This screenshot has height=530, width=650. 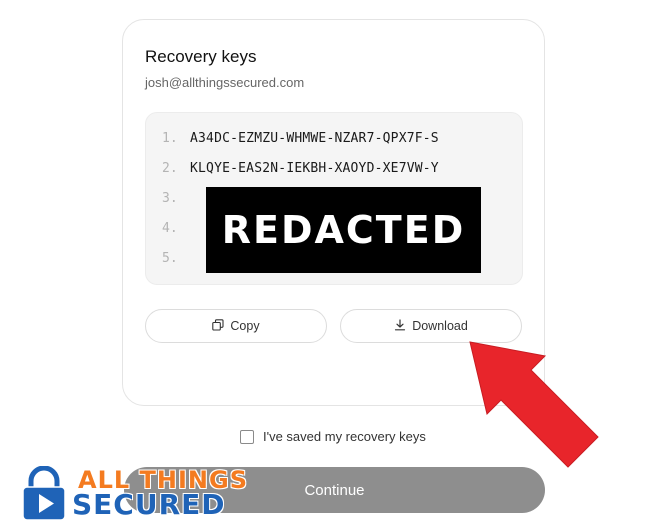 What do you see at coordinates (314, 138) in the screenshot?
I see `key-code: A34DC-EZMZU-WHMWE-NZAR7-QPX7F-S` at bounding box center [314, 138].